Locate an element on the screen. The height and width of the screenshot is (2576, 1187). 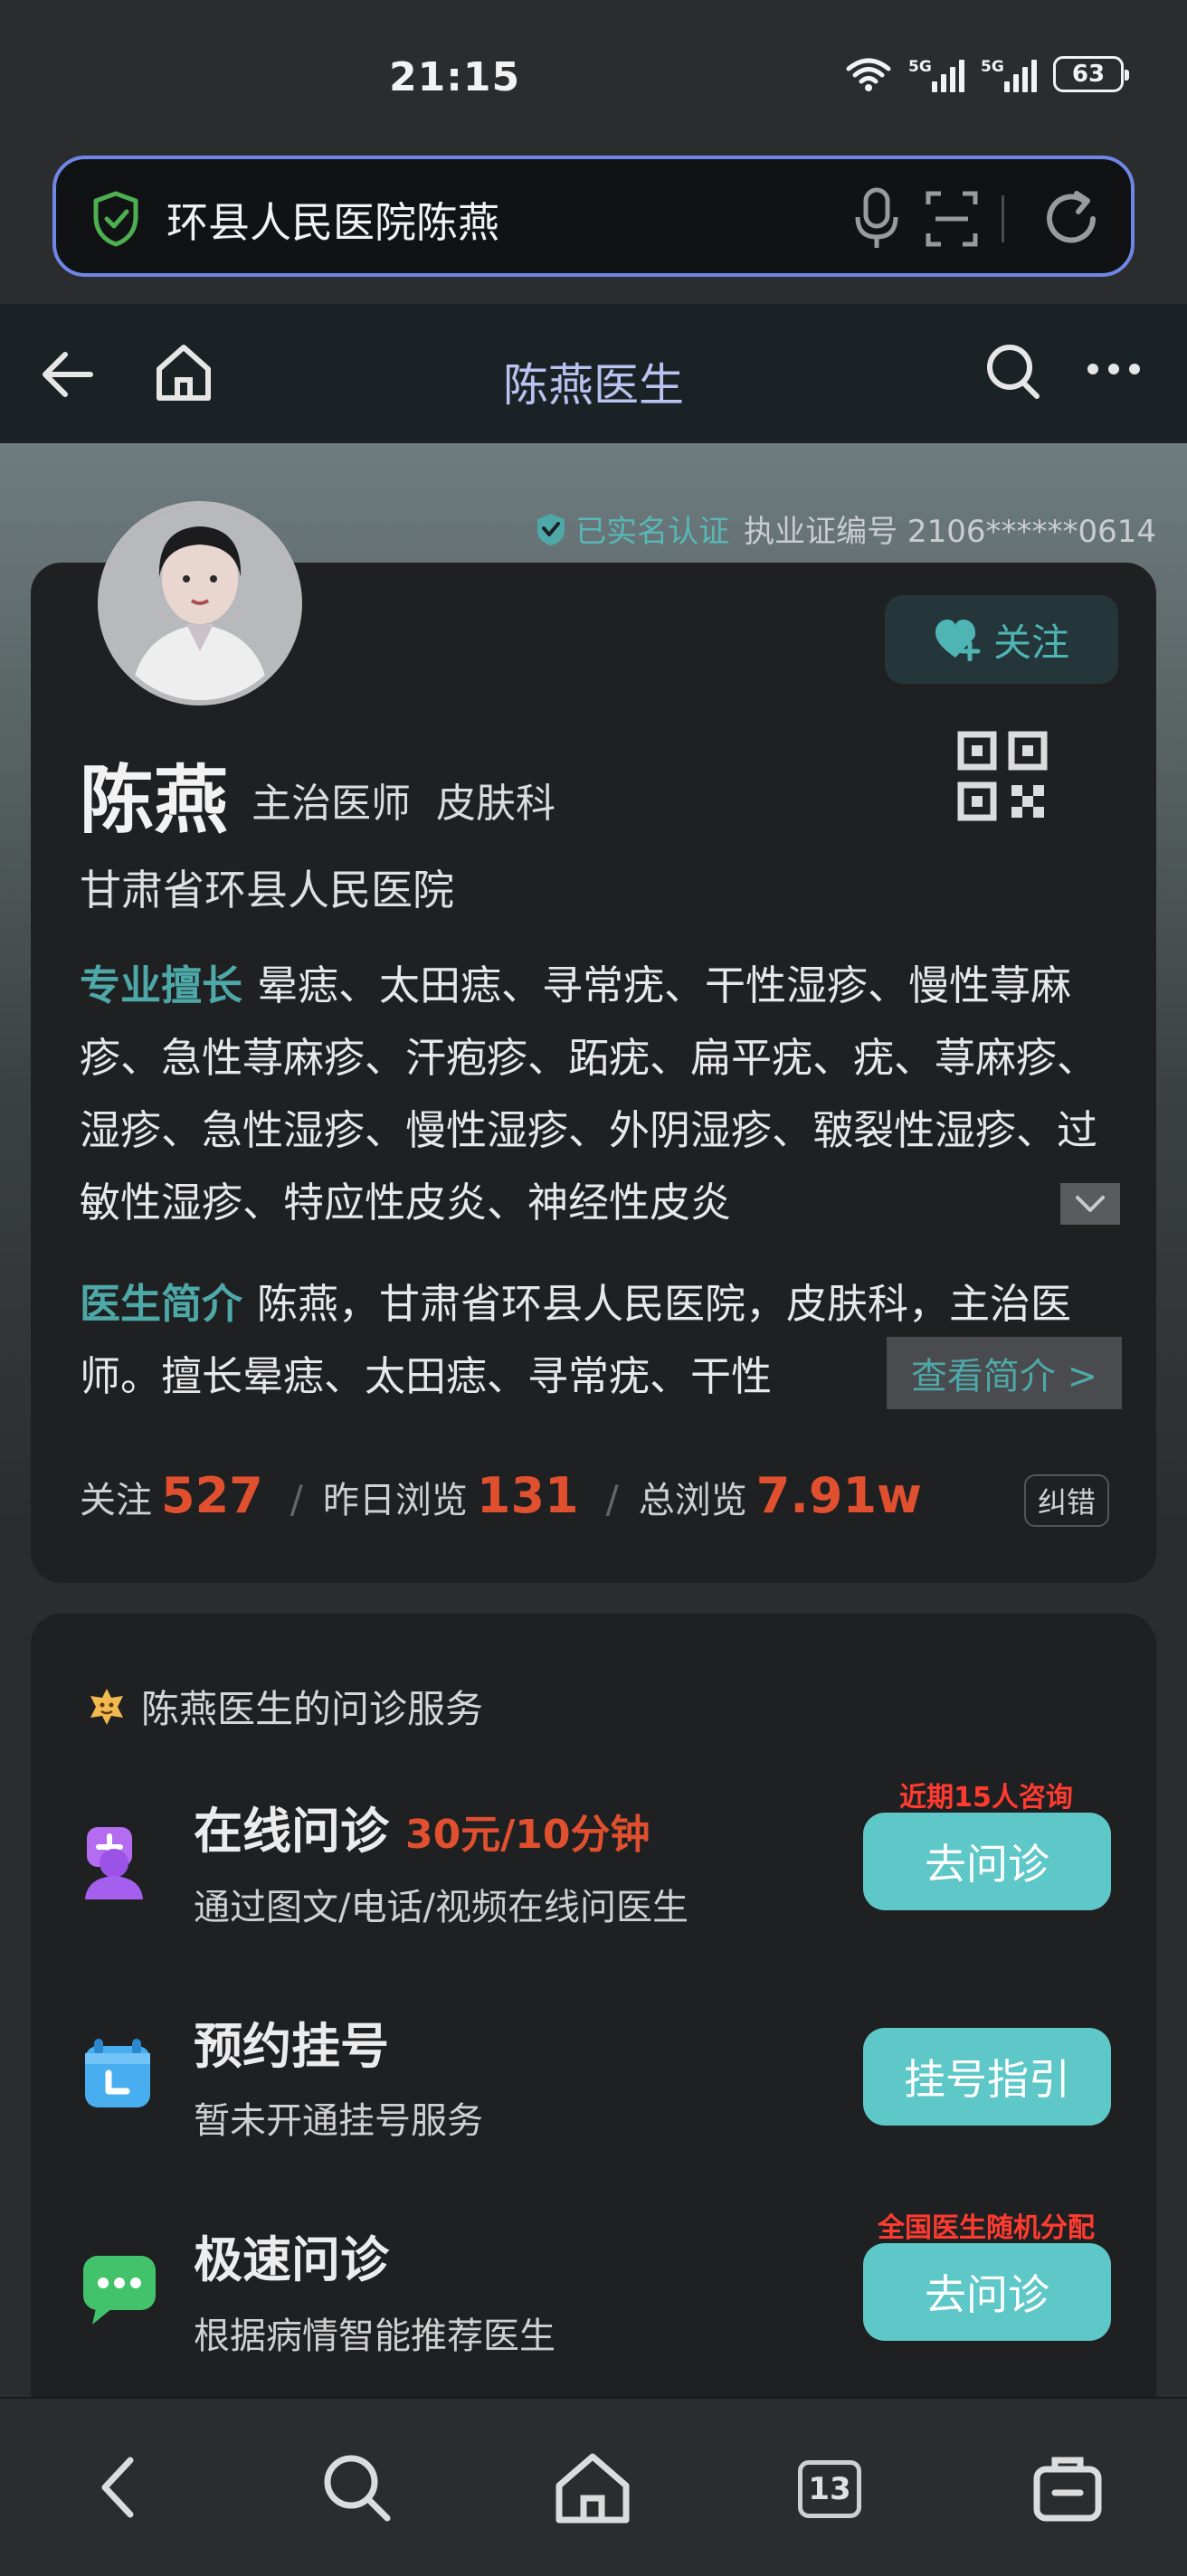
verified-label: 已实名认证 is located at coordinates (652, 532).